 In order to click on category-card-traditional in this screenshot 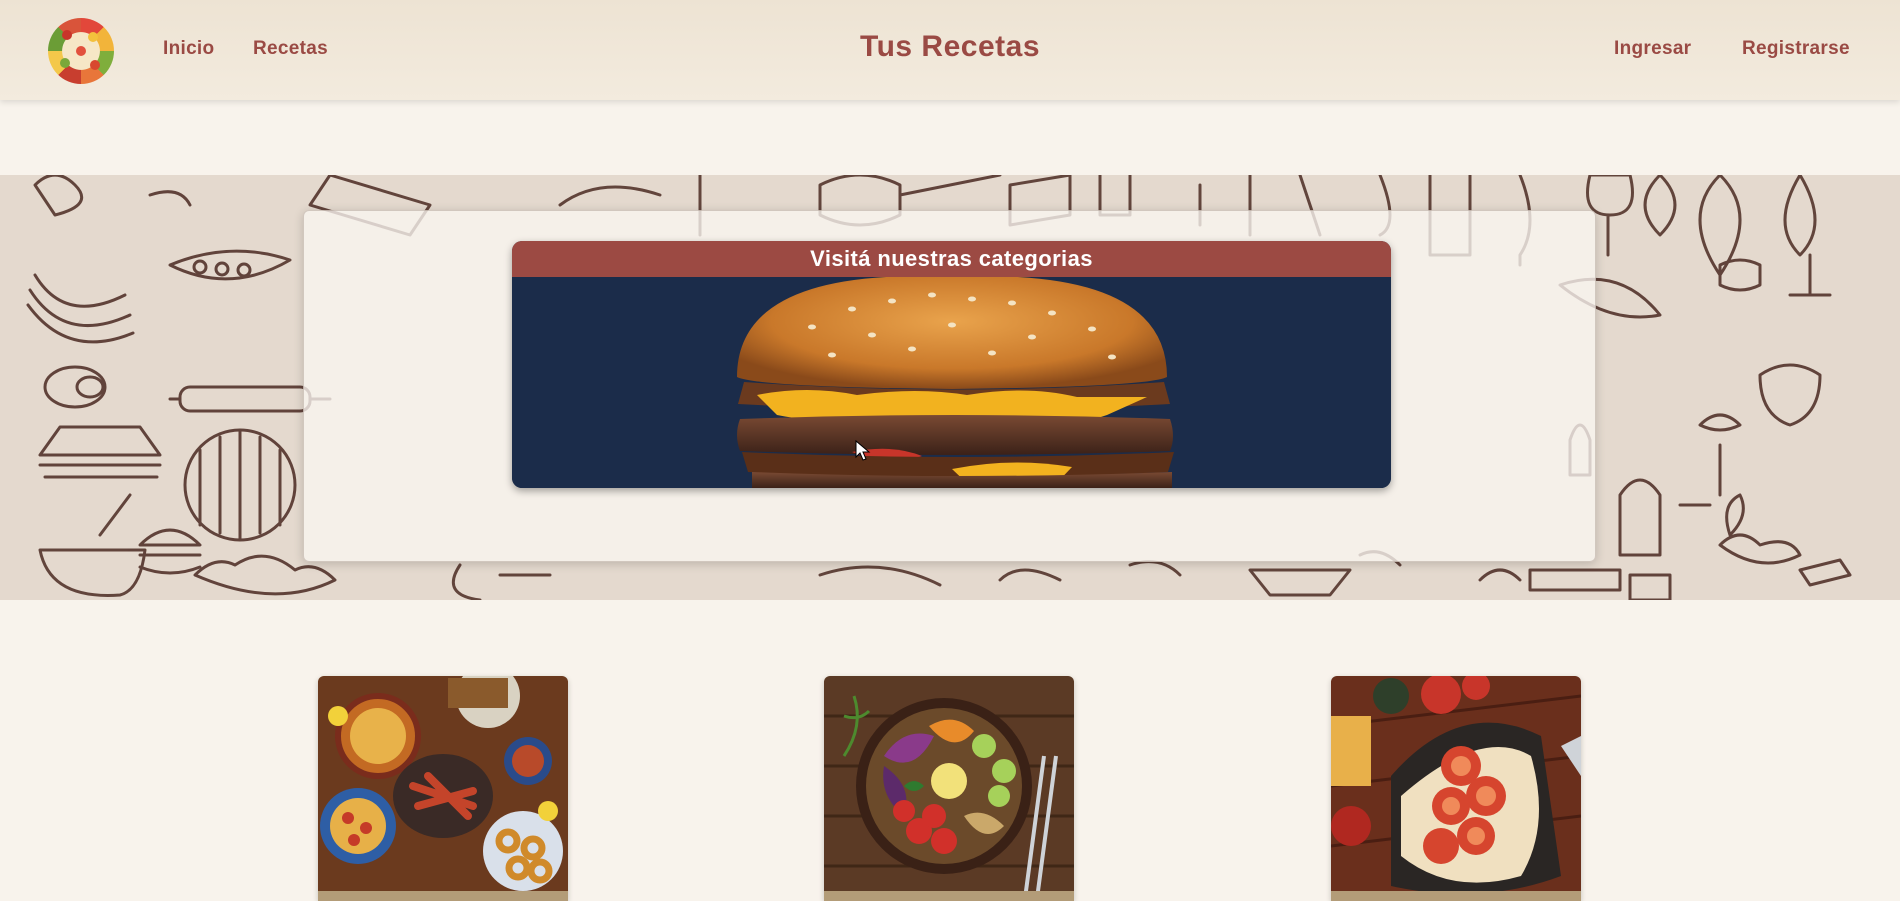, I will do `click(443, 788)`.